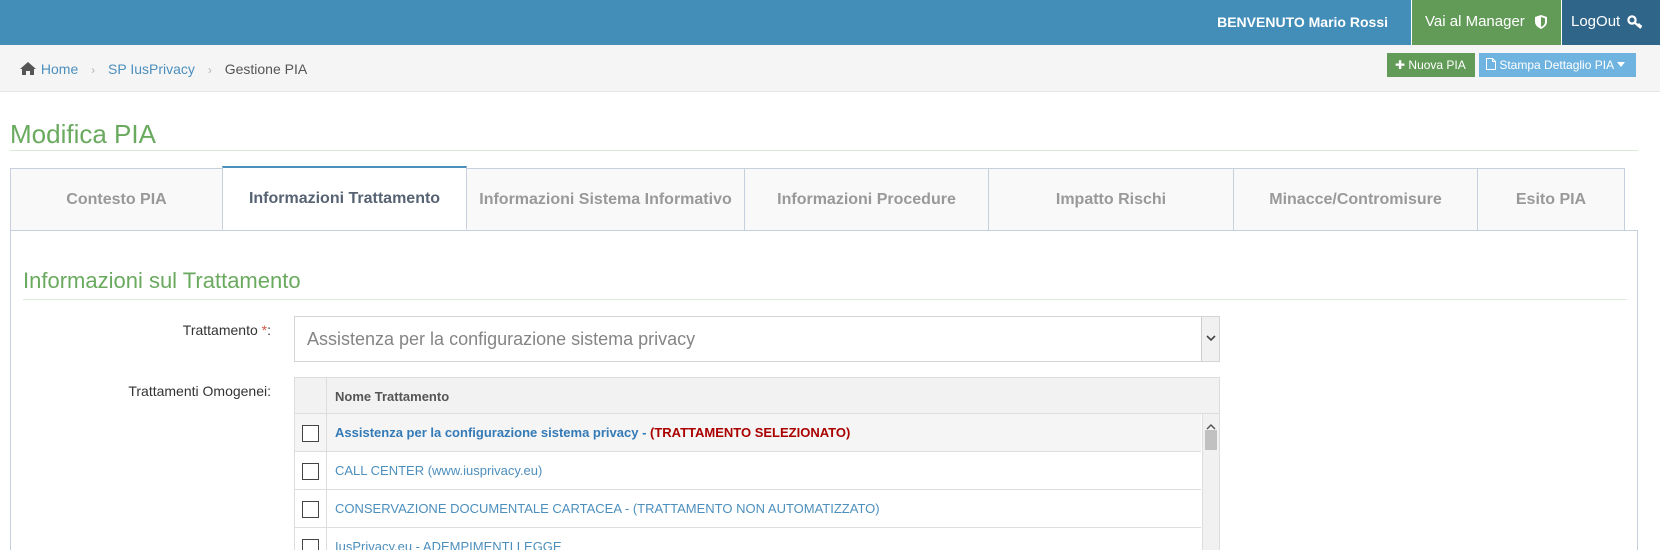  Describe the element at coordinates (266, 69) in the screenshot. I see `breadcrumb-current: Gestione PIA` at that location.